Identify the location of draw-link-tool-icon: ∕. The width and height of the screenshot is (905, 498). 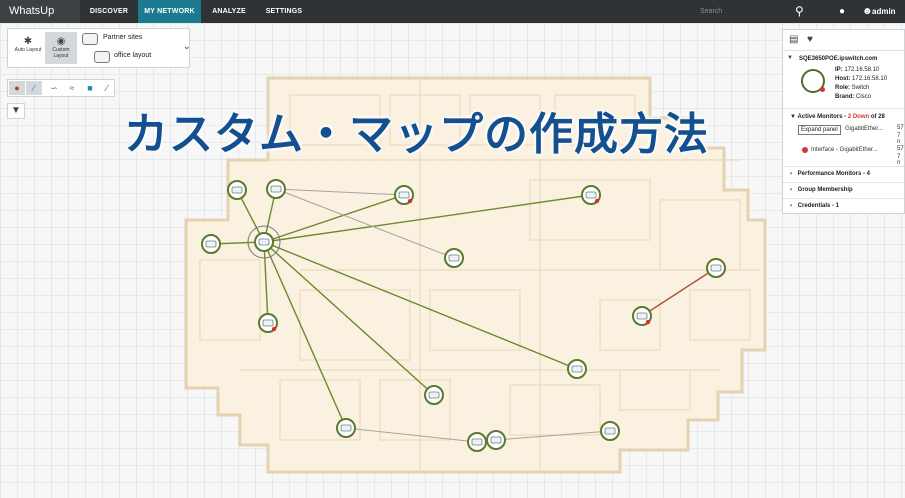
(34, 88).